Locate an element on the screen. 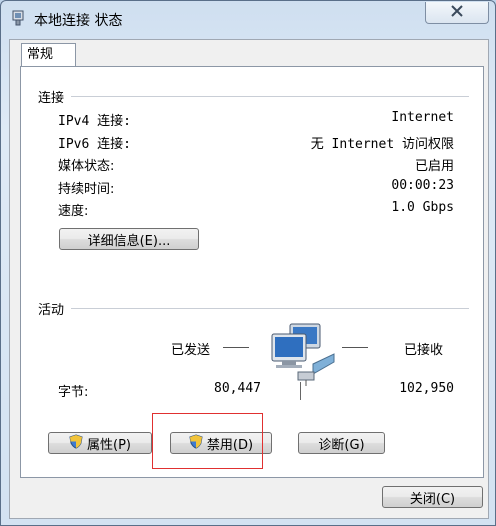 This screenshot has height=526, width=496. speed-value: 1.0 Gbps is located at coordinates (422, 207).